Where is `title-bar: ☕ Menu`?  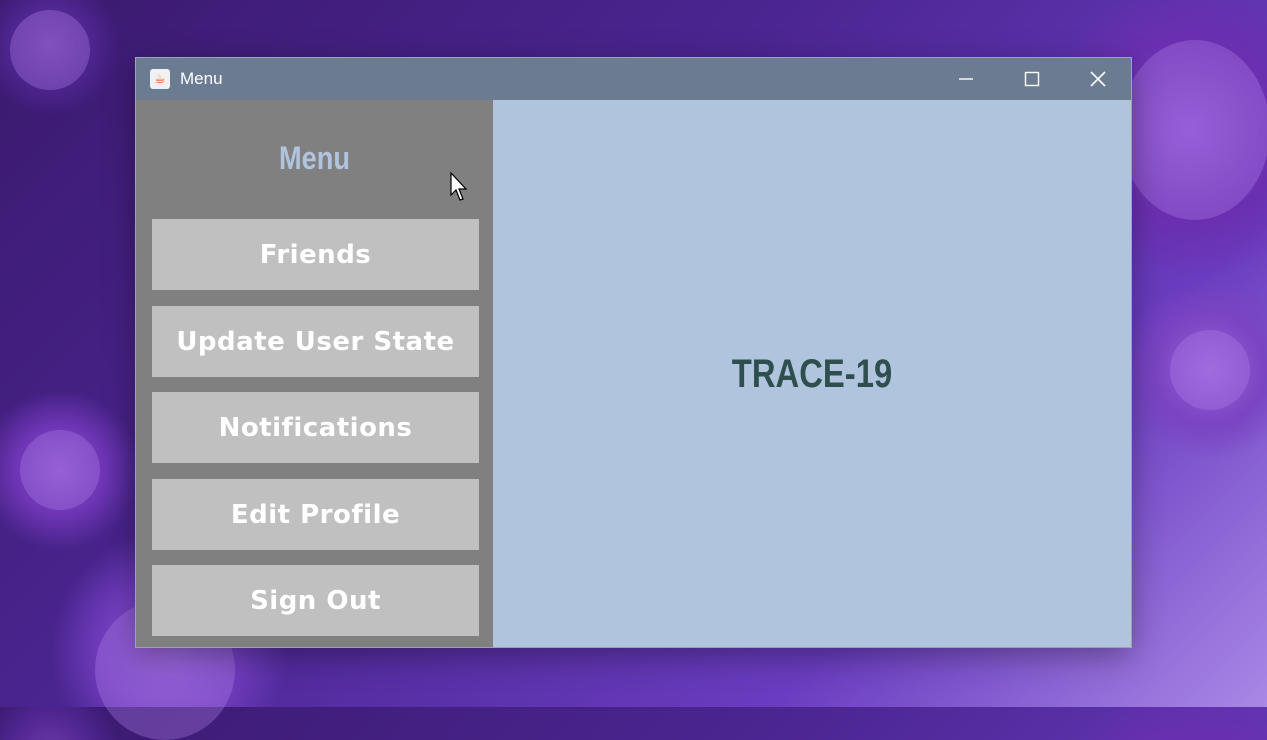
title-bar: ☕ Menu is located at coordinates (633, 79).